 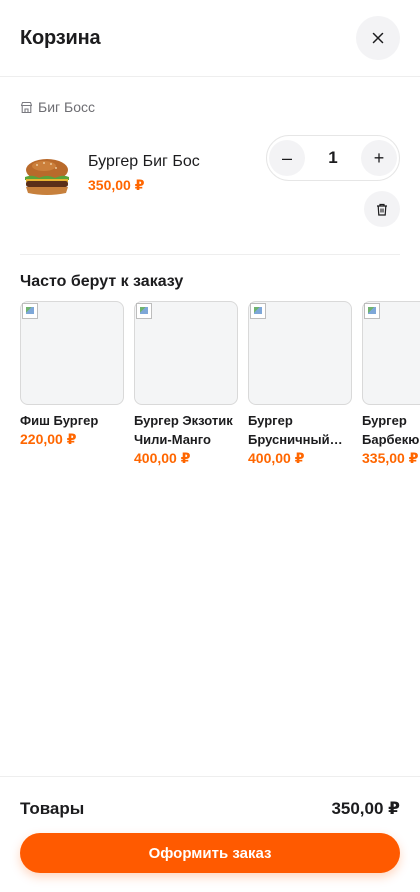 I want to click on page-title: Корзина, so click(x=60, y=37).